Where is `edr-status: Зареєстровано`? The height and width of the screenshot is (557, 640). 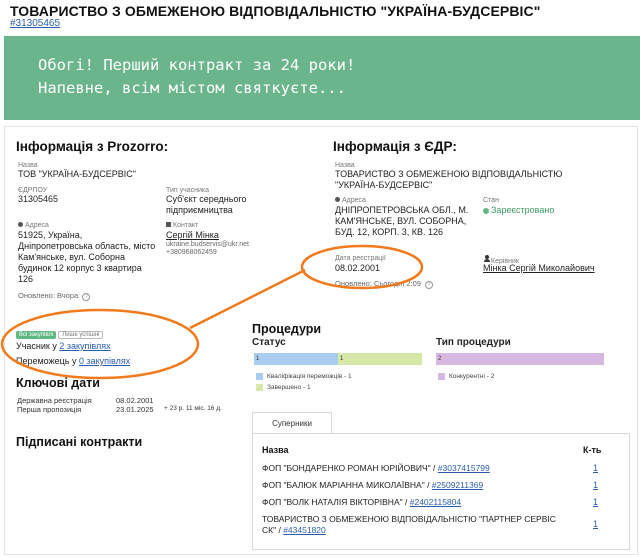 edr-status: Зареєстровано is located at coordinates (523, 210).